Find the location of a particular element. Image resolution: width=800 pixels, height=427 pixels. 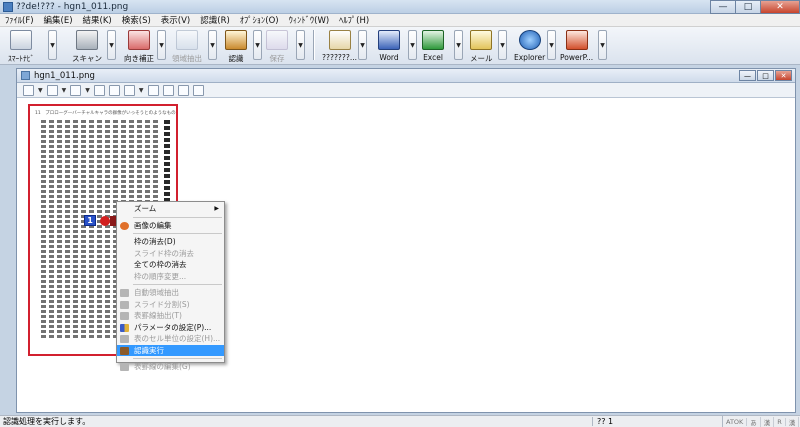

menu-window: ｳｨﾝﾄﾞｳ(W) is located at coordinates (309, 20).